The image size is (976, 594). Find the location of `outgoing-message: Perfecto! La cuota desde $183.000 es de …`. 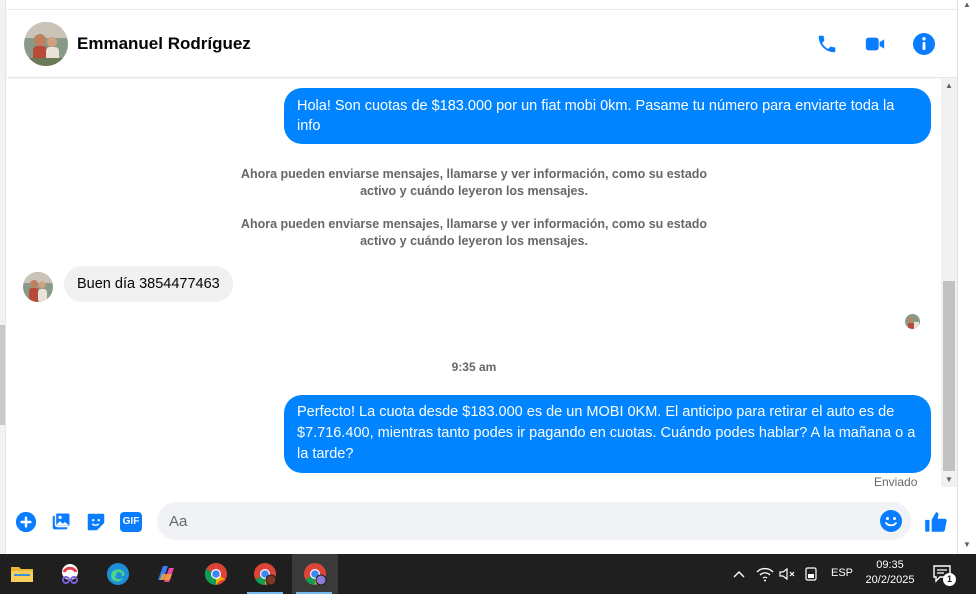

outgoing-message: Perfecto! La cuota desde $183.000 es de … is located at coordinates (607, 434).